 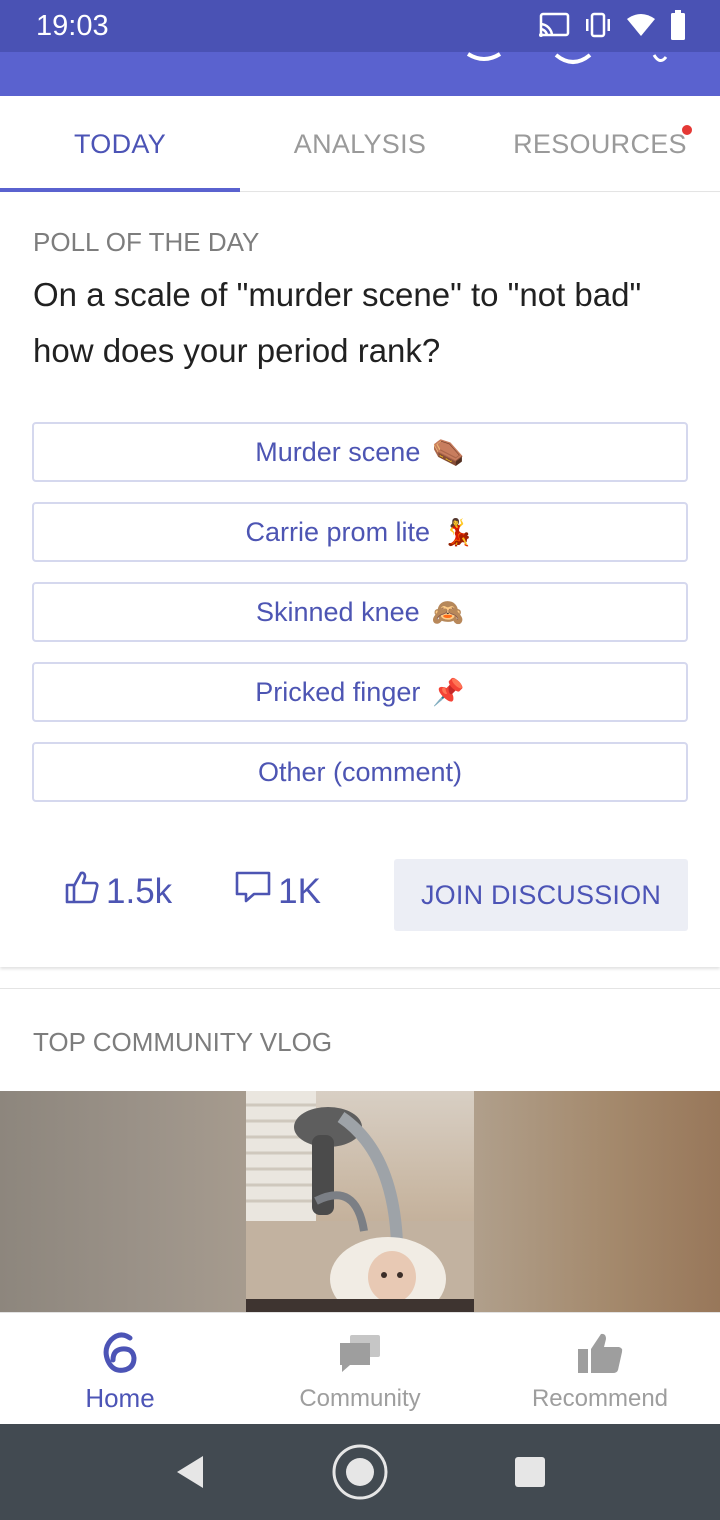 What do you see at coordinates (598, 27) in the screenshot?
I see `vibrate-icon` at bounding box center [598, 27].